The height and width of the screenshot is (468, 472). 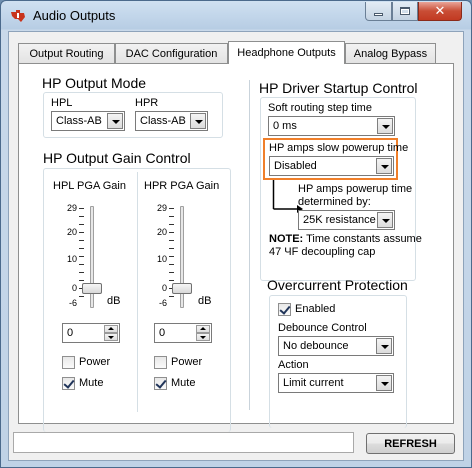 I want to click on powerup-determined-value: 25K resistance, so click(x=339, y=220).